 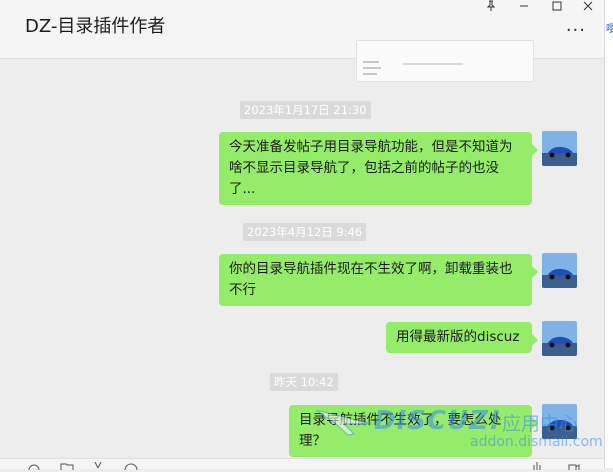 What do you see at coordinates (438, 421) in the screenshot?
I see `watermark-logo: DISCUZ!` at bounding box center [438, 421].